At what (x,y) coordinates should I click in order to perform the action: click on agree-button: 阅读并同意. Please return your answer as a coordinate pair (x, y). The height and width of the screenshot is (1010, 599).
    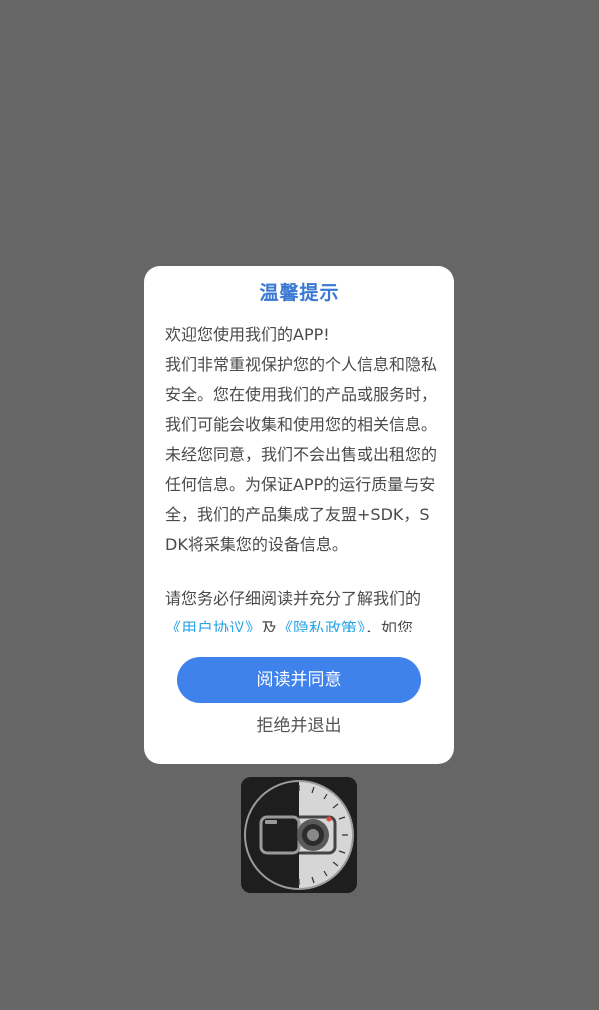
    Looking at the image, I should click on (299, 680).